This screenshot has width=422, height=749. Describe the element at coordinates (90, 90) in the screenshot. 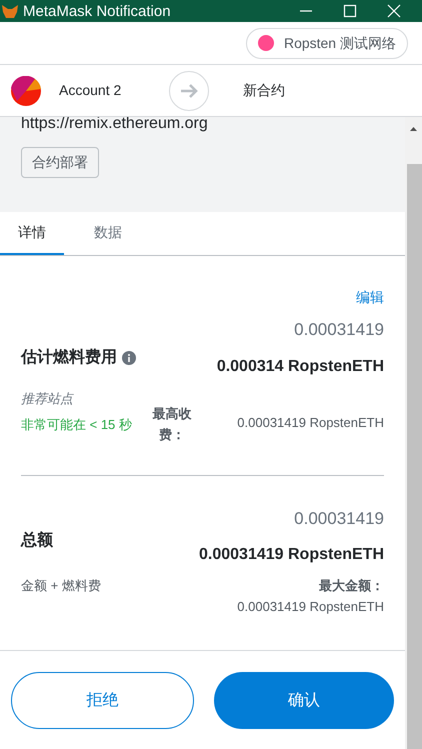

I see `from-account: Account 2` at that location.